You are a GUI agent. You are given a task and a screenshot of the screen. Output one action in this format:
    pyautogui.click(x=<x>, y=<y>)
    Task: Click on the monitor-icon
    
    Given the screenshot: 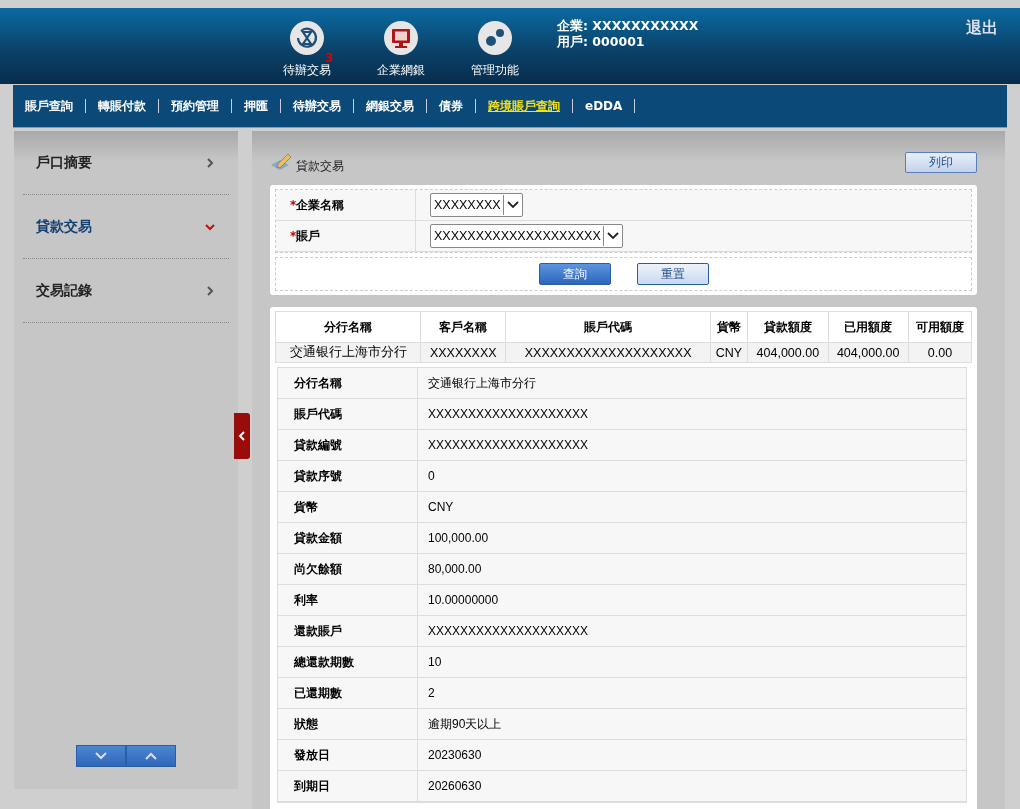 What is the action you would take?
    pyautogui.click(x=401, y=38)
    